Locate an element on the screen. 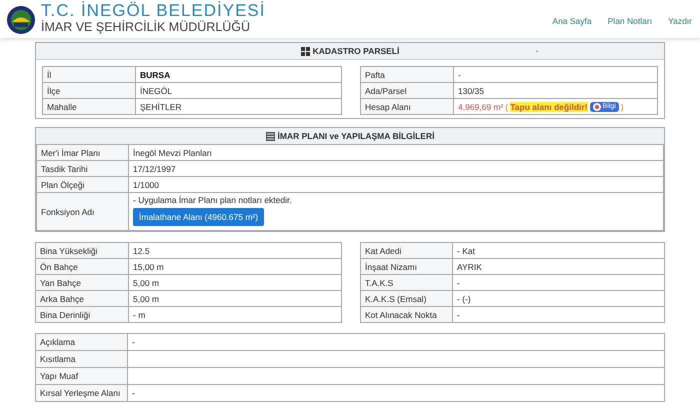 This screenshot has width=700, height=415. info-icon is located at coordinates (596, 106).